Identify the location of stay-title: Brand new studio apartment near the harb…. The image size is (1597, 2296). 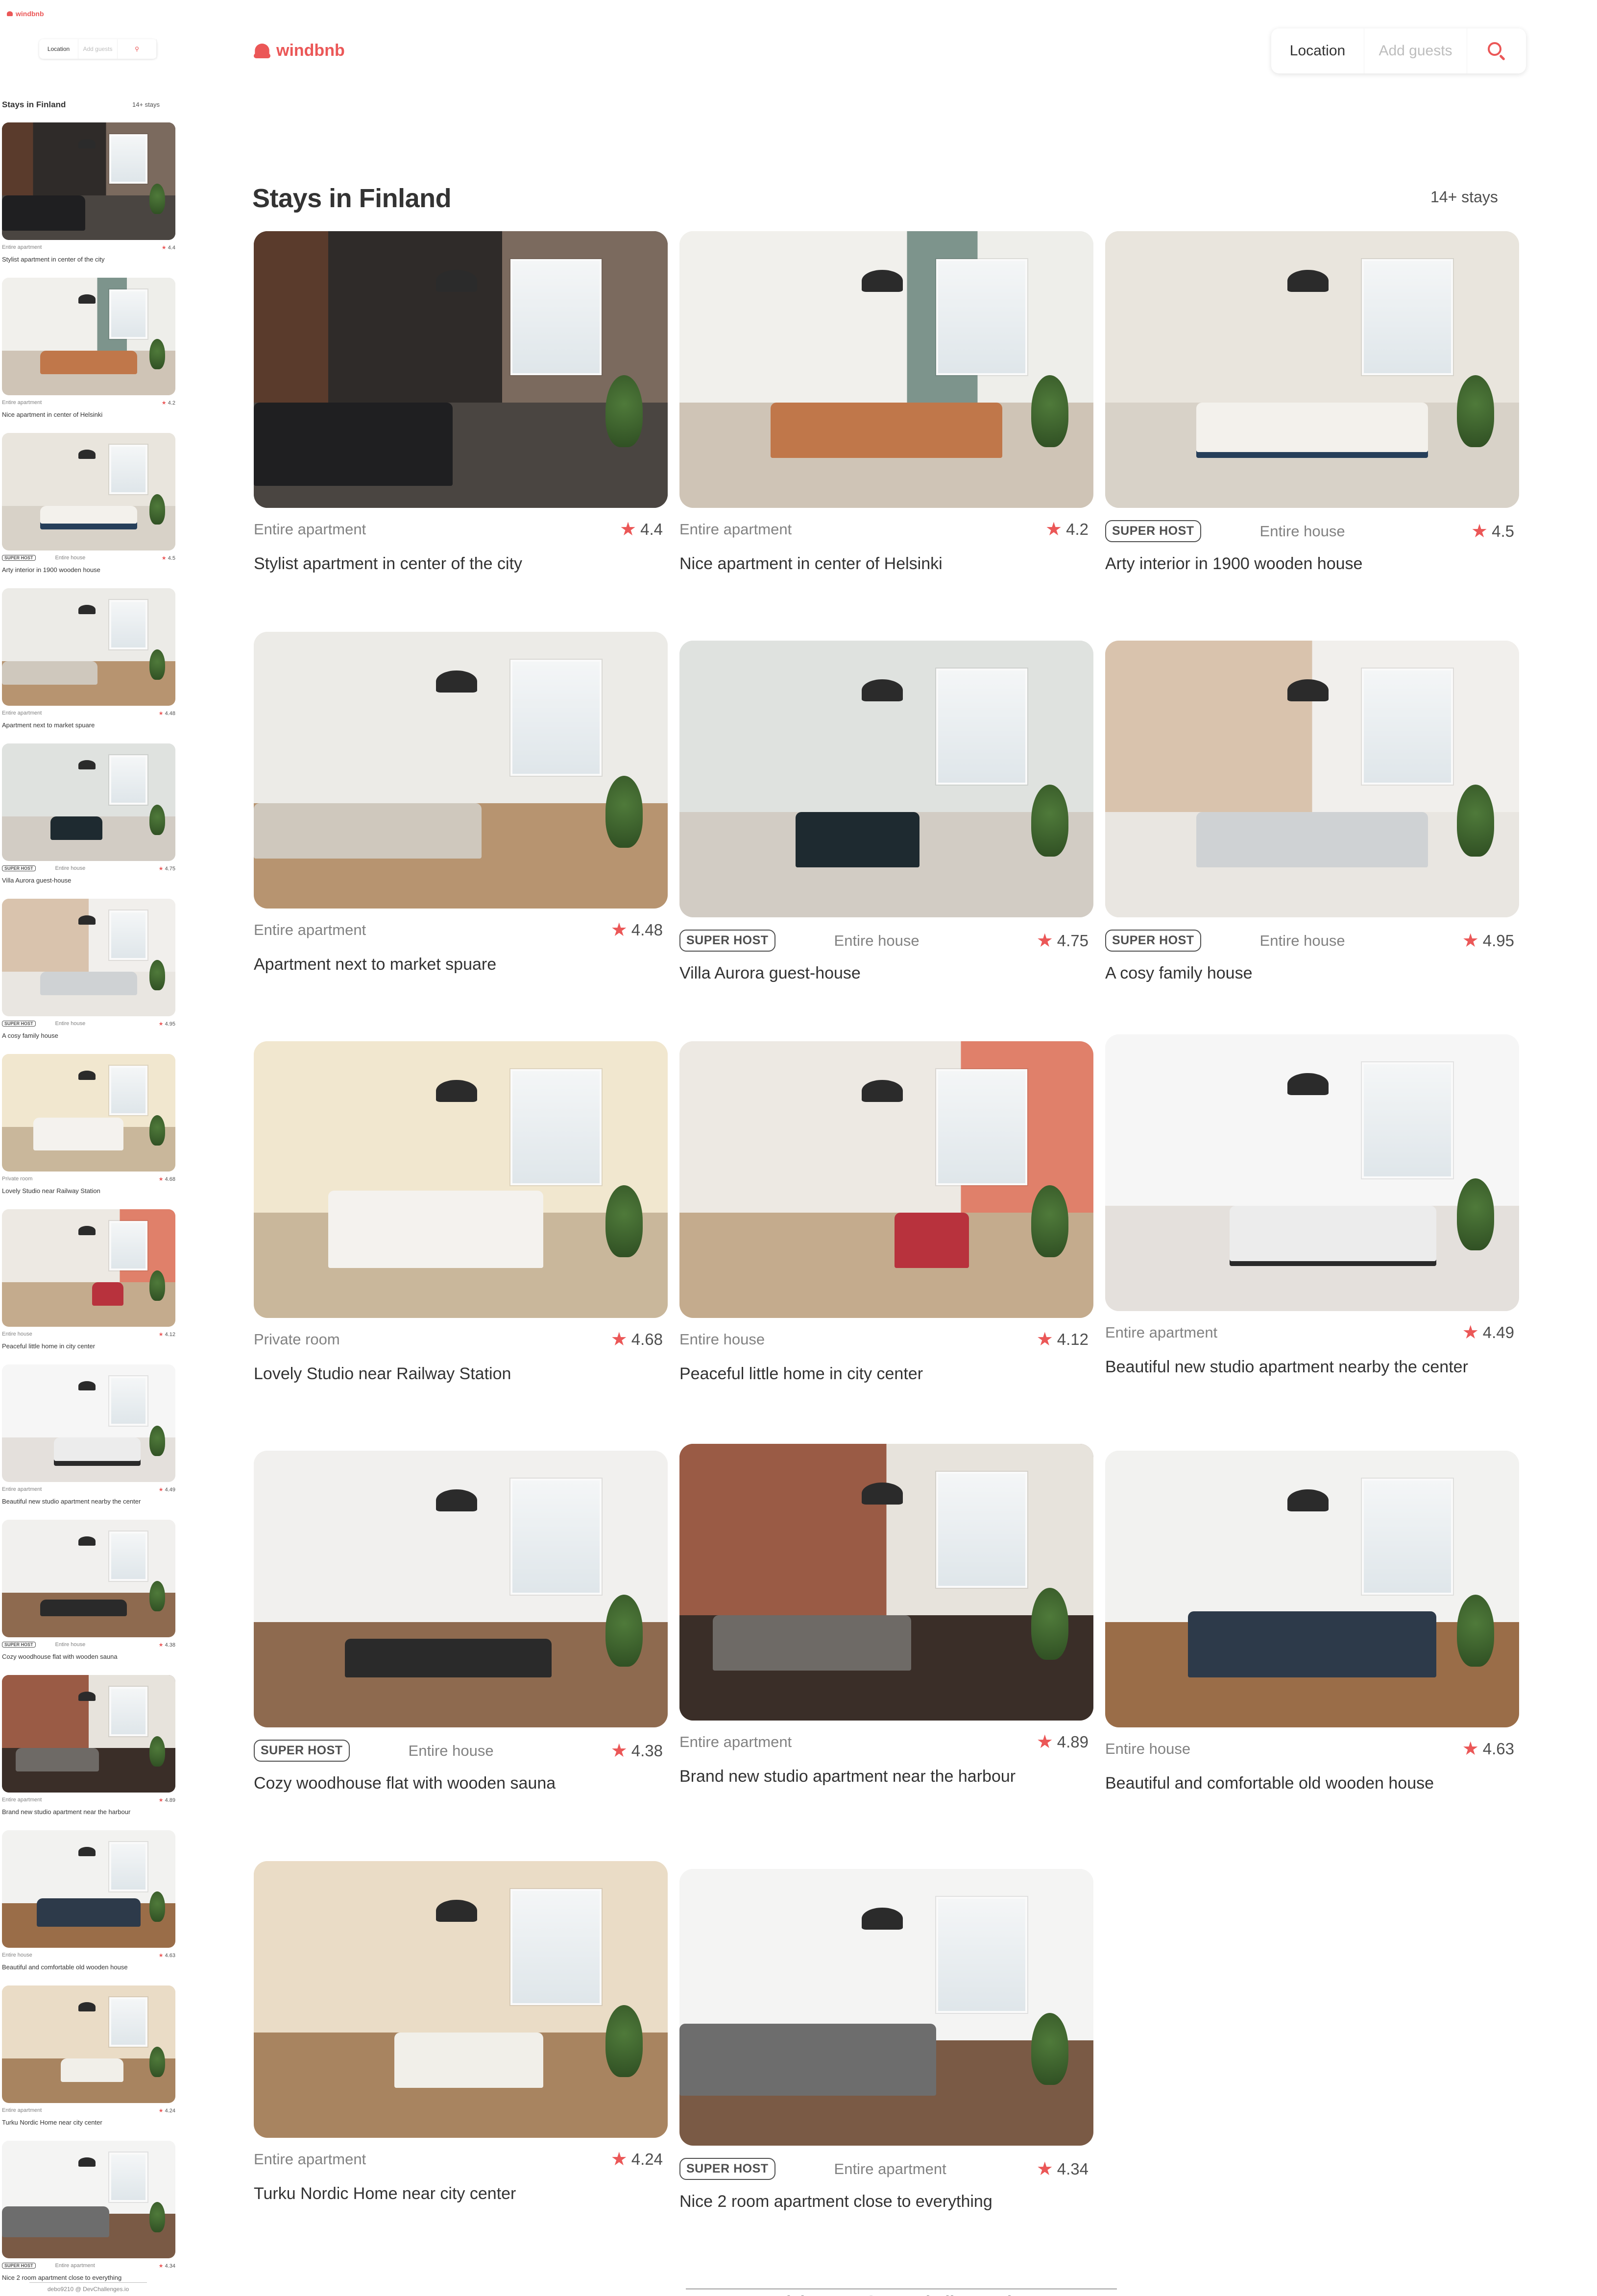
(847, 1777).